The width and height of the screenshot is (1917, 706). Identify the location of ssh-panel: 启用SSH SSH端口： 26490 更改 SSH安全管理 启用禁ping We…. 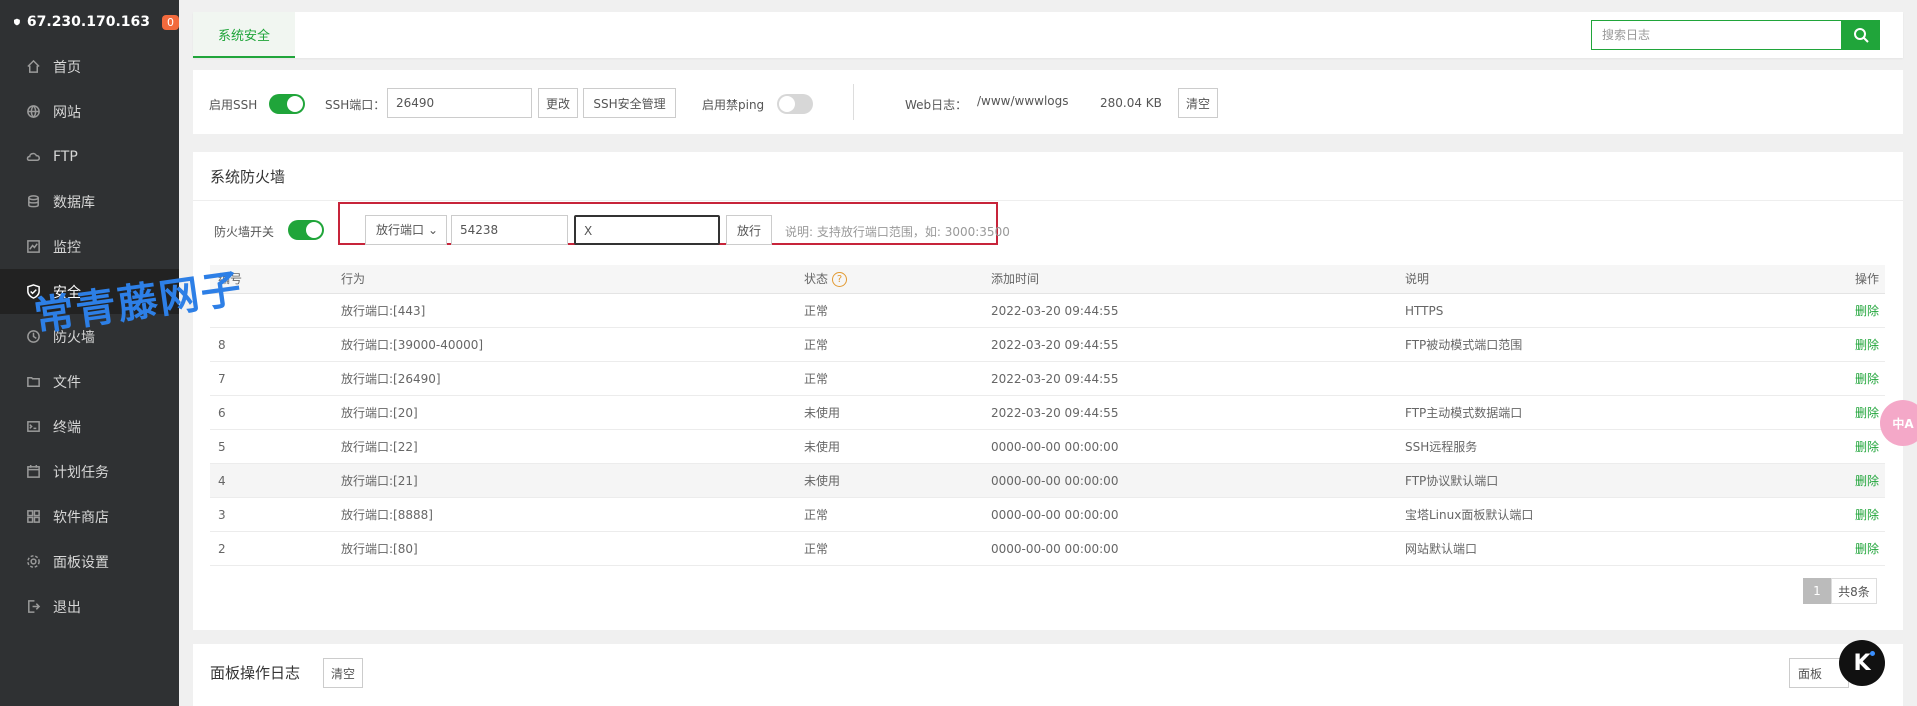
(1048, 102).